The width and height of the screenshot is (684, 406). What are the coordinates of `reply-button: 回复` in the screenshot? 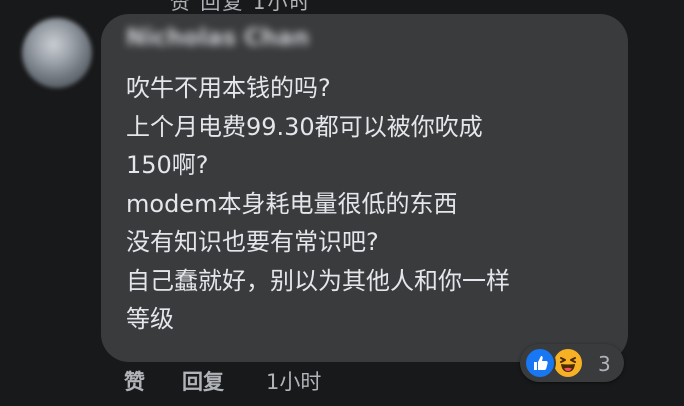 It's located at (203, 381).